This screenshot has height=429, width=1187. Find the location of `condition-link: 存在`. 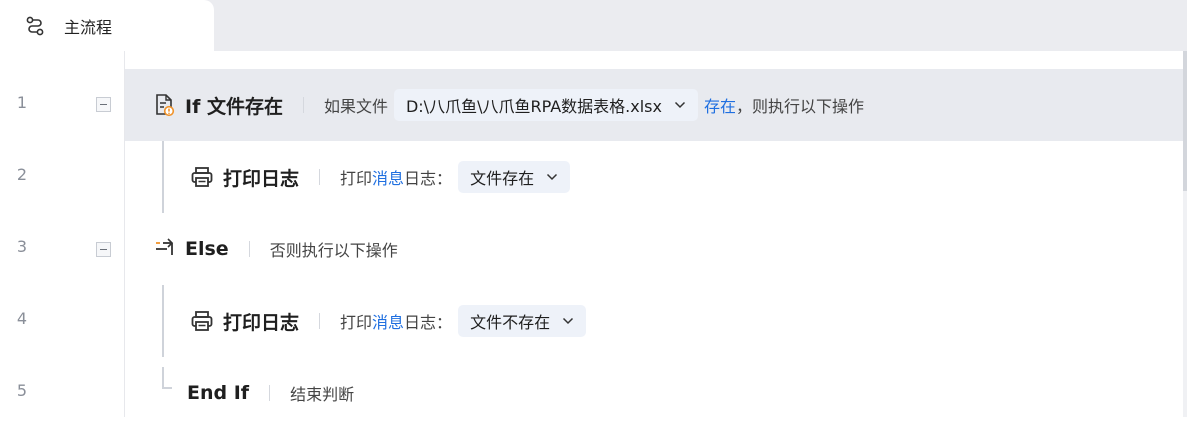

condition-link: 存在 is located at coordinates (720, 105).